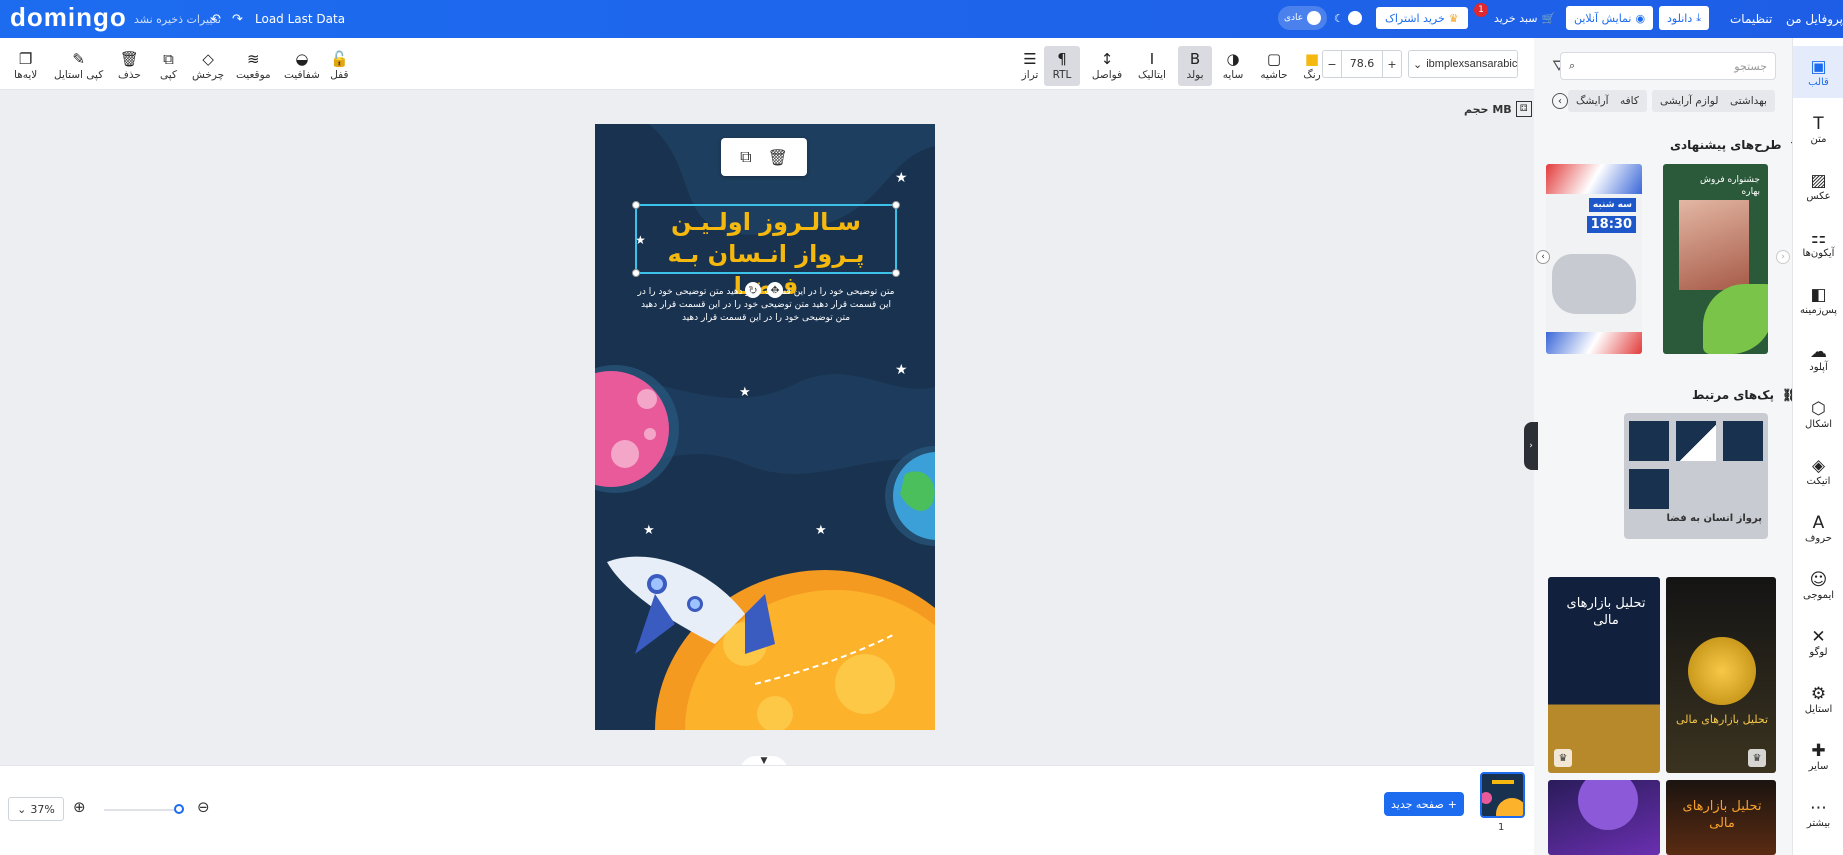 The height and width of the screenshot is (855, 1843). I want to click on new-page-button: صفحه جدید +, so click(1424, 804).